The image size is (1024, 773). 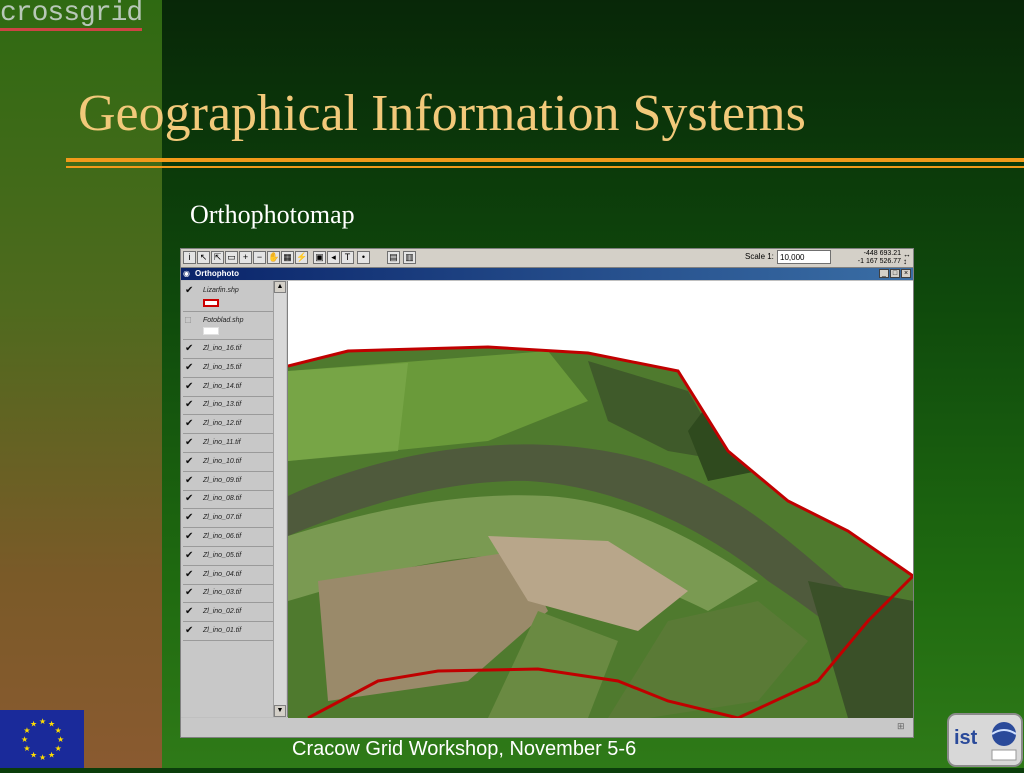 I want to click on minimize-button: _, so click(x=884, y=273).